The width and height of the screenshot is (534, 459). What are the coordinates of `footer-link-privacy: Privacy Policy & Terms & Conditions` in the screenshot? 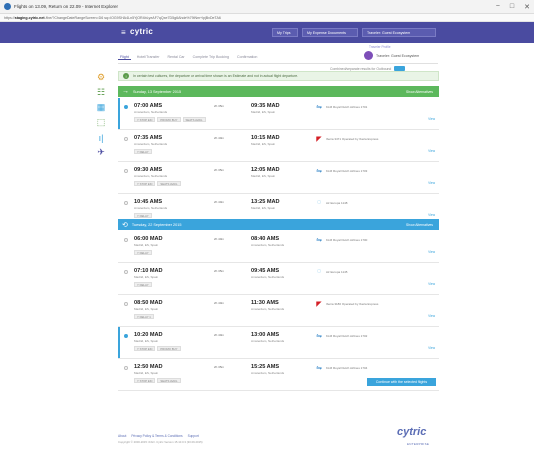 It's located at (156, 436).